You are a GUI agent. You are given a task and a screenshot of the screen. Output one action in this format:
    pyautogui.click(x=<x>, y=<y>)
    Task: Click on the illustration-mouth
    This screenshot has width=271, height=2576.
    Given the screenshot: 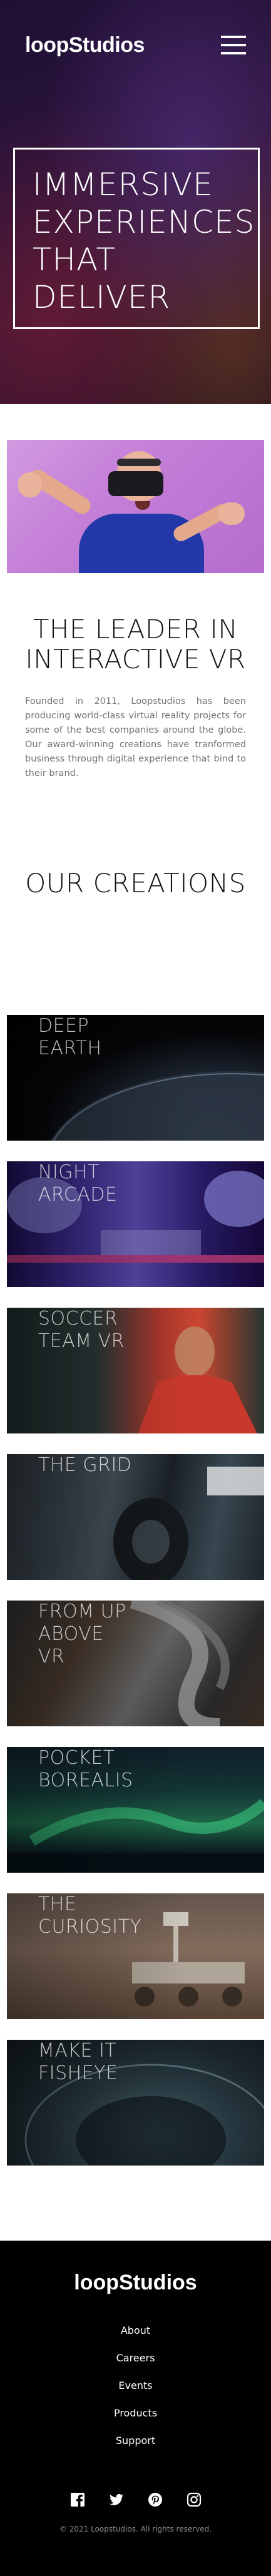 What is the action you would take?
    pyautogui.click(x=142, y=505)
    